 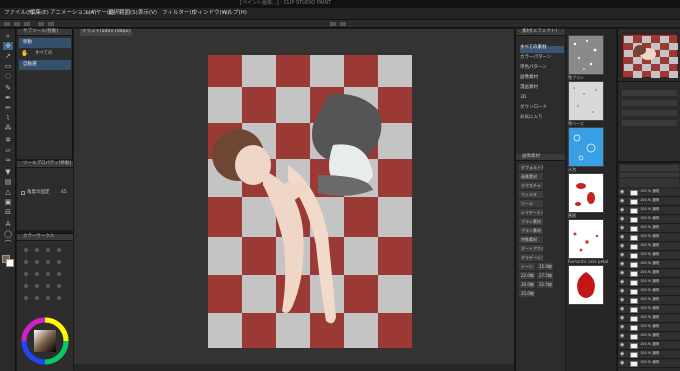 I want to click on color-set-grid, so click(x=45, y=279).